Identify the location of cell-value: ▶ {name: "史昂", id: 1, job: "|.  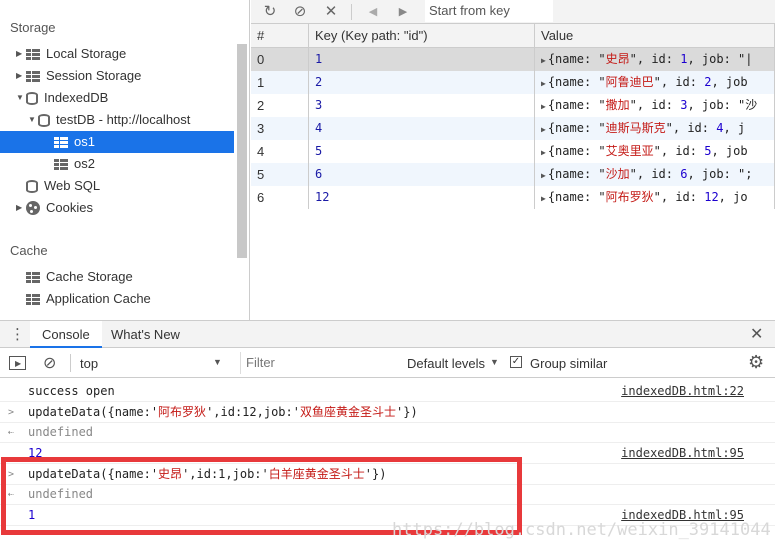
(655, 59).